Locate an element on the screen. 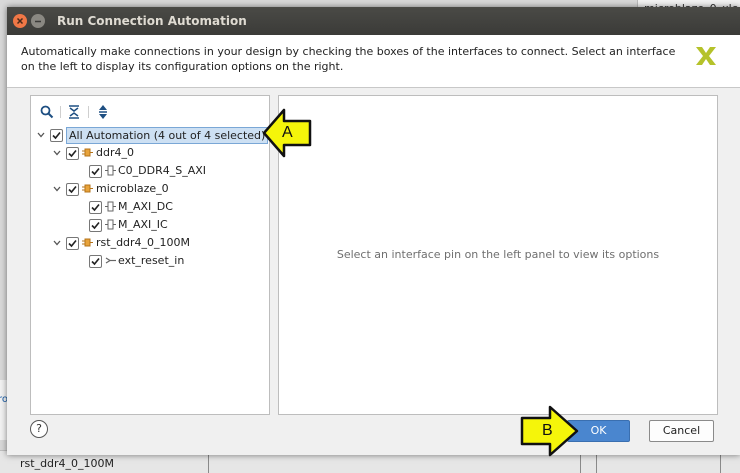  ext-reset-in-checkbox is located at coordinates (95, 261).